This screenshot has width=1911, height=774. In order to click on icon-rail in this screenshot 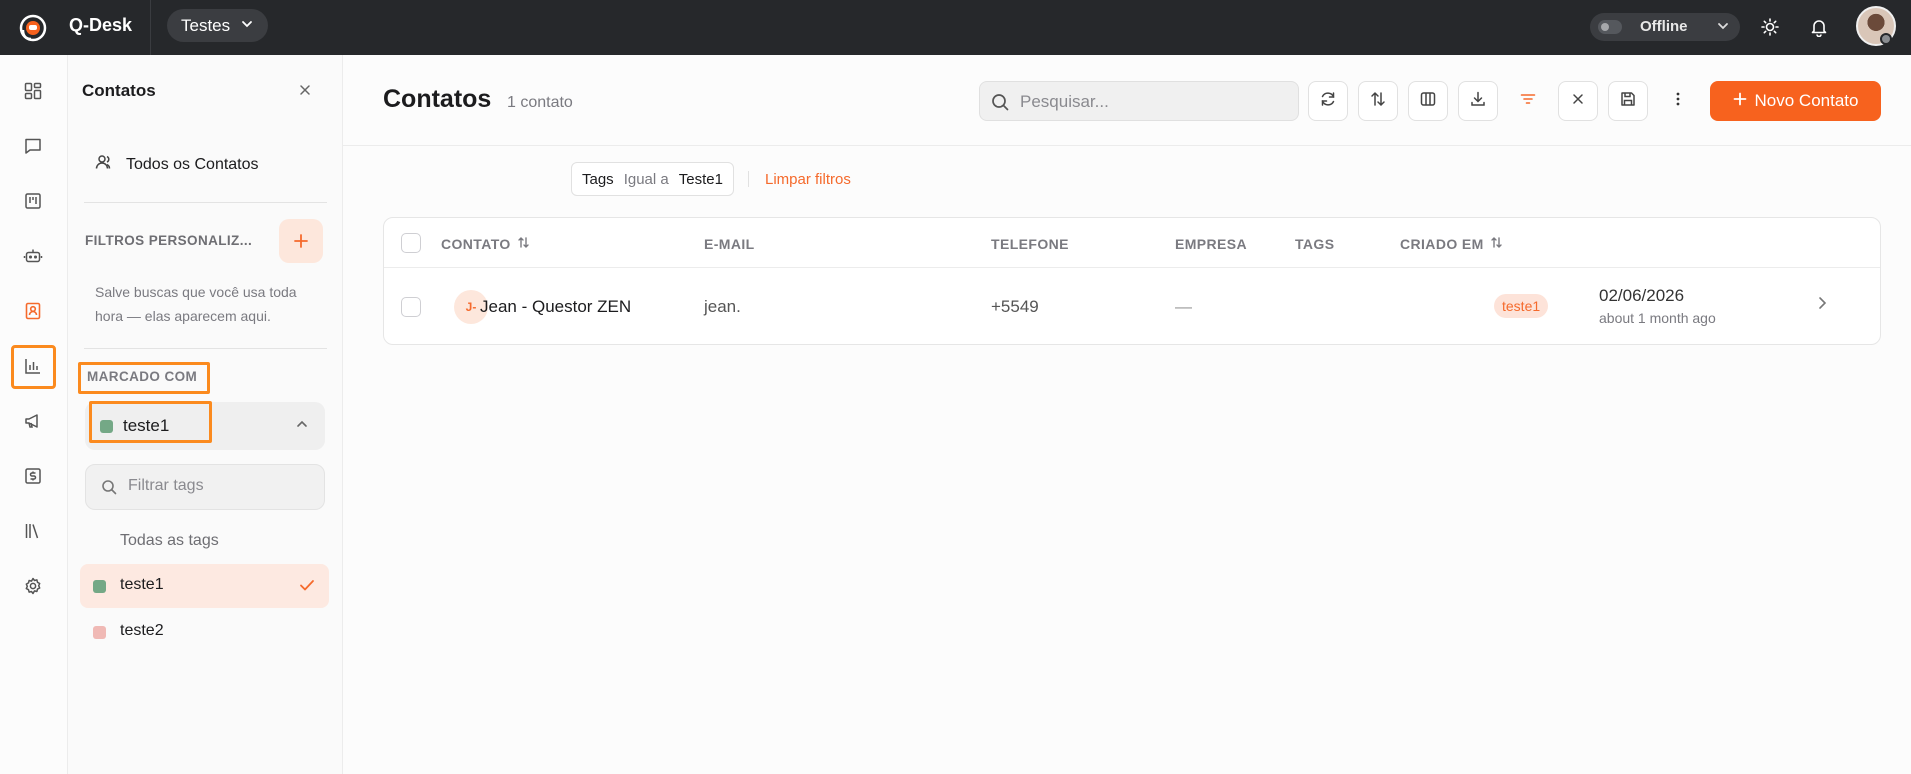, I will do `click(34, 414)`.